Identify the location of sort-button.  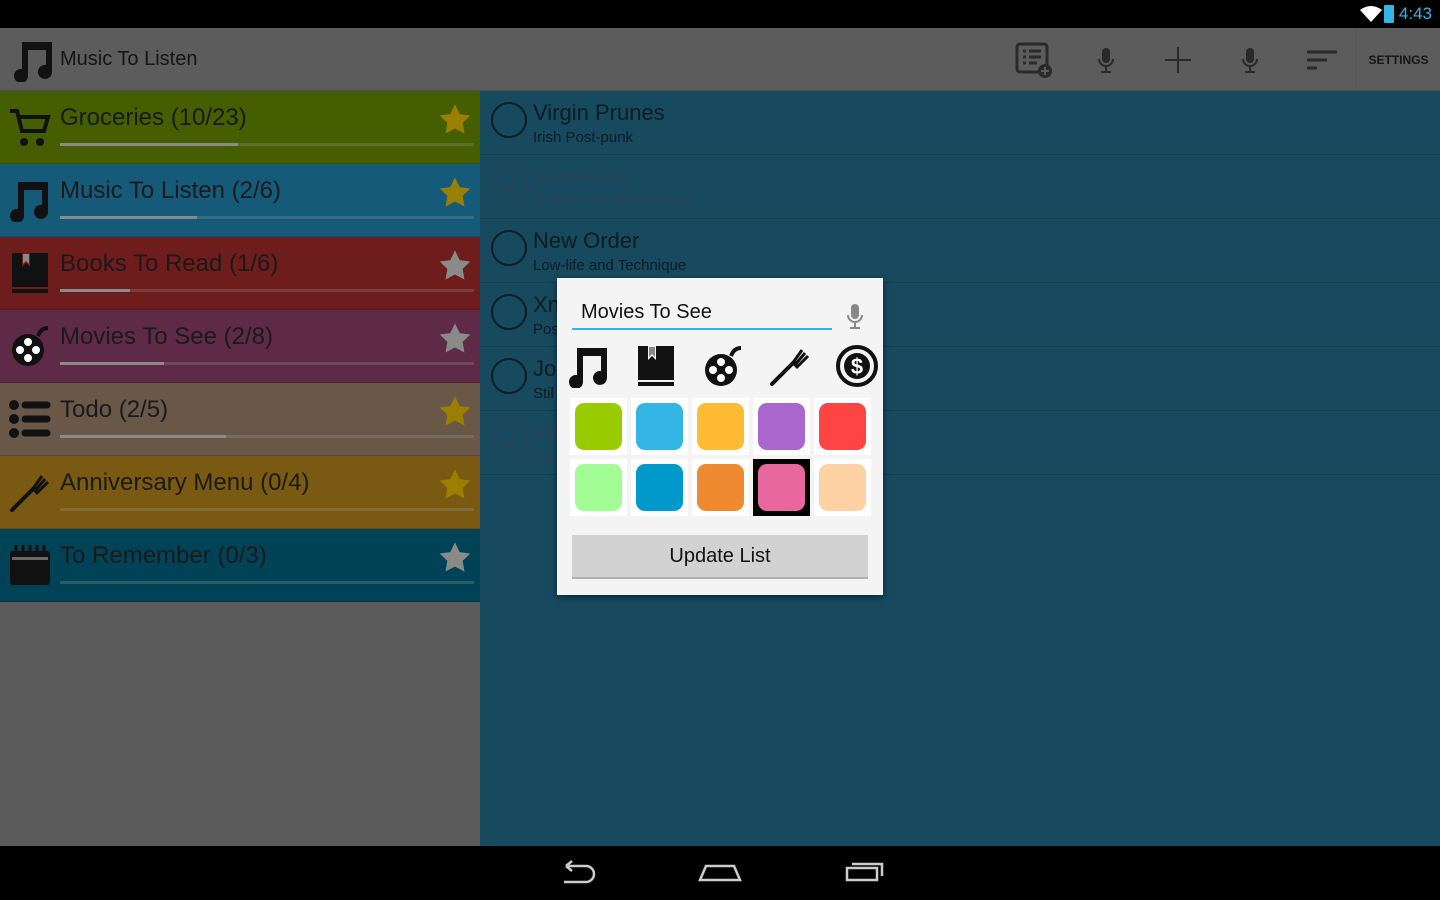
(1322, 60).